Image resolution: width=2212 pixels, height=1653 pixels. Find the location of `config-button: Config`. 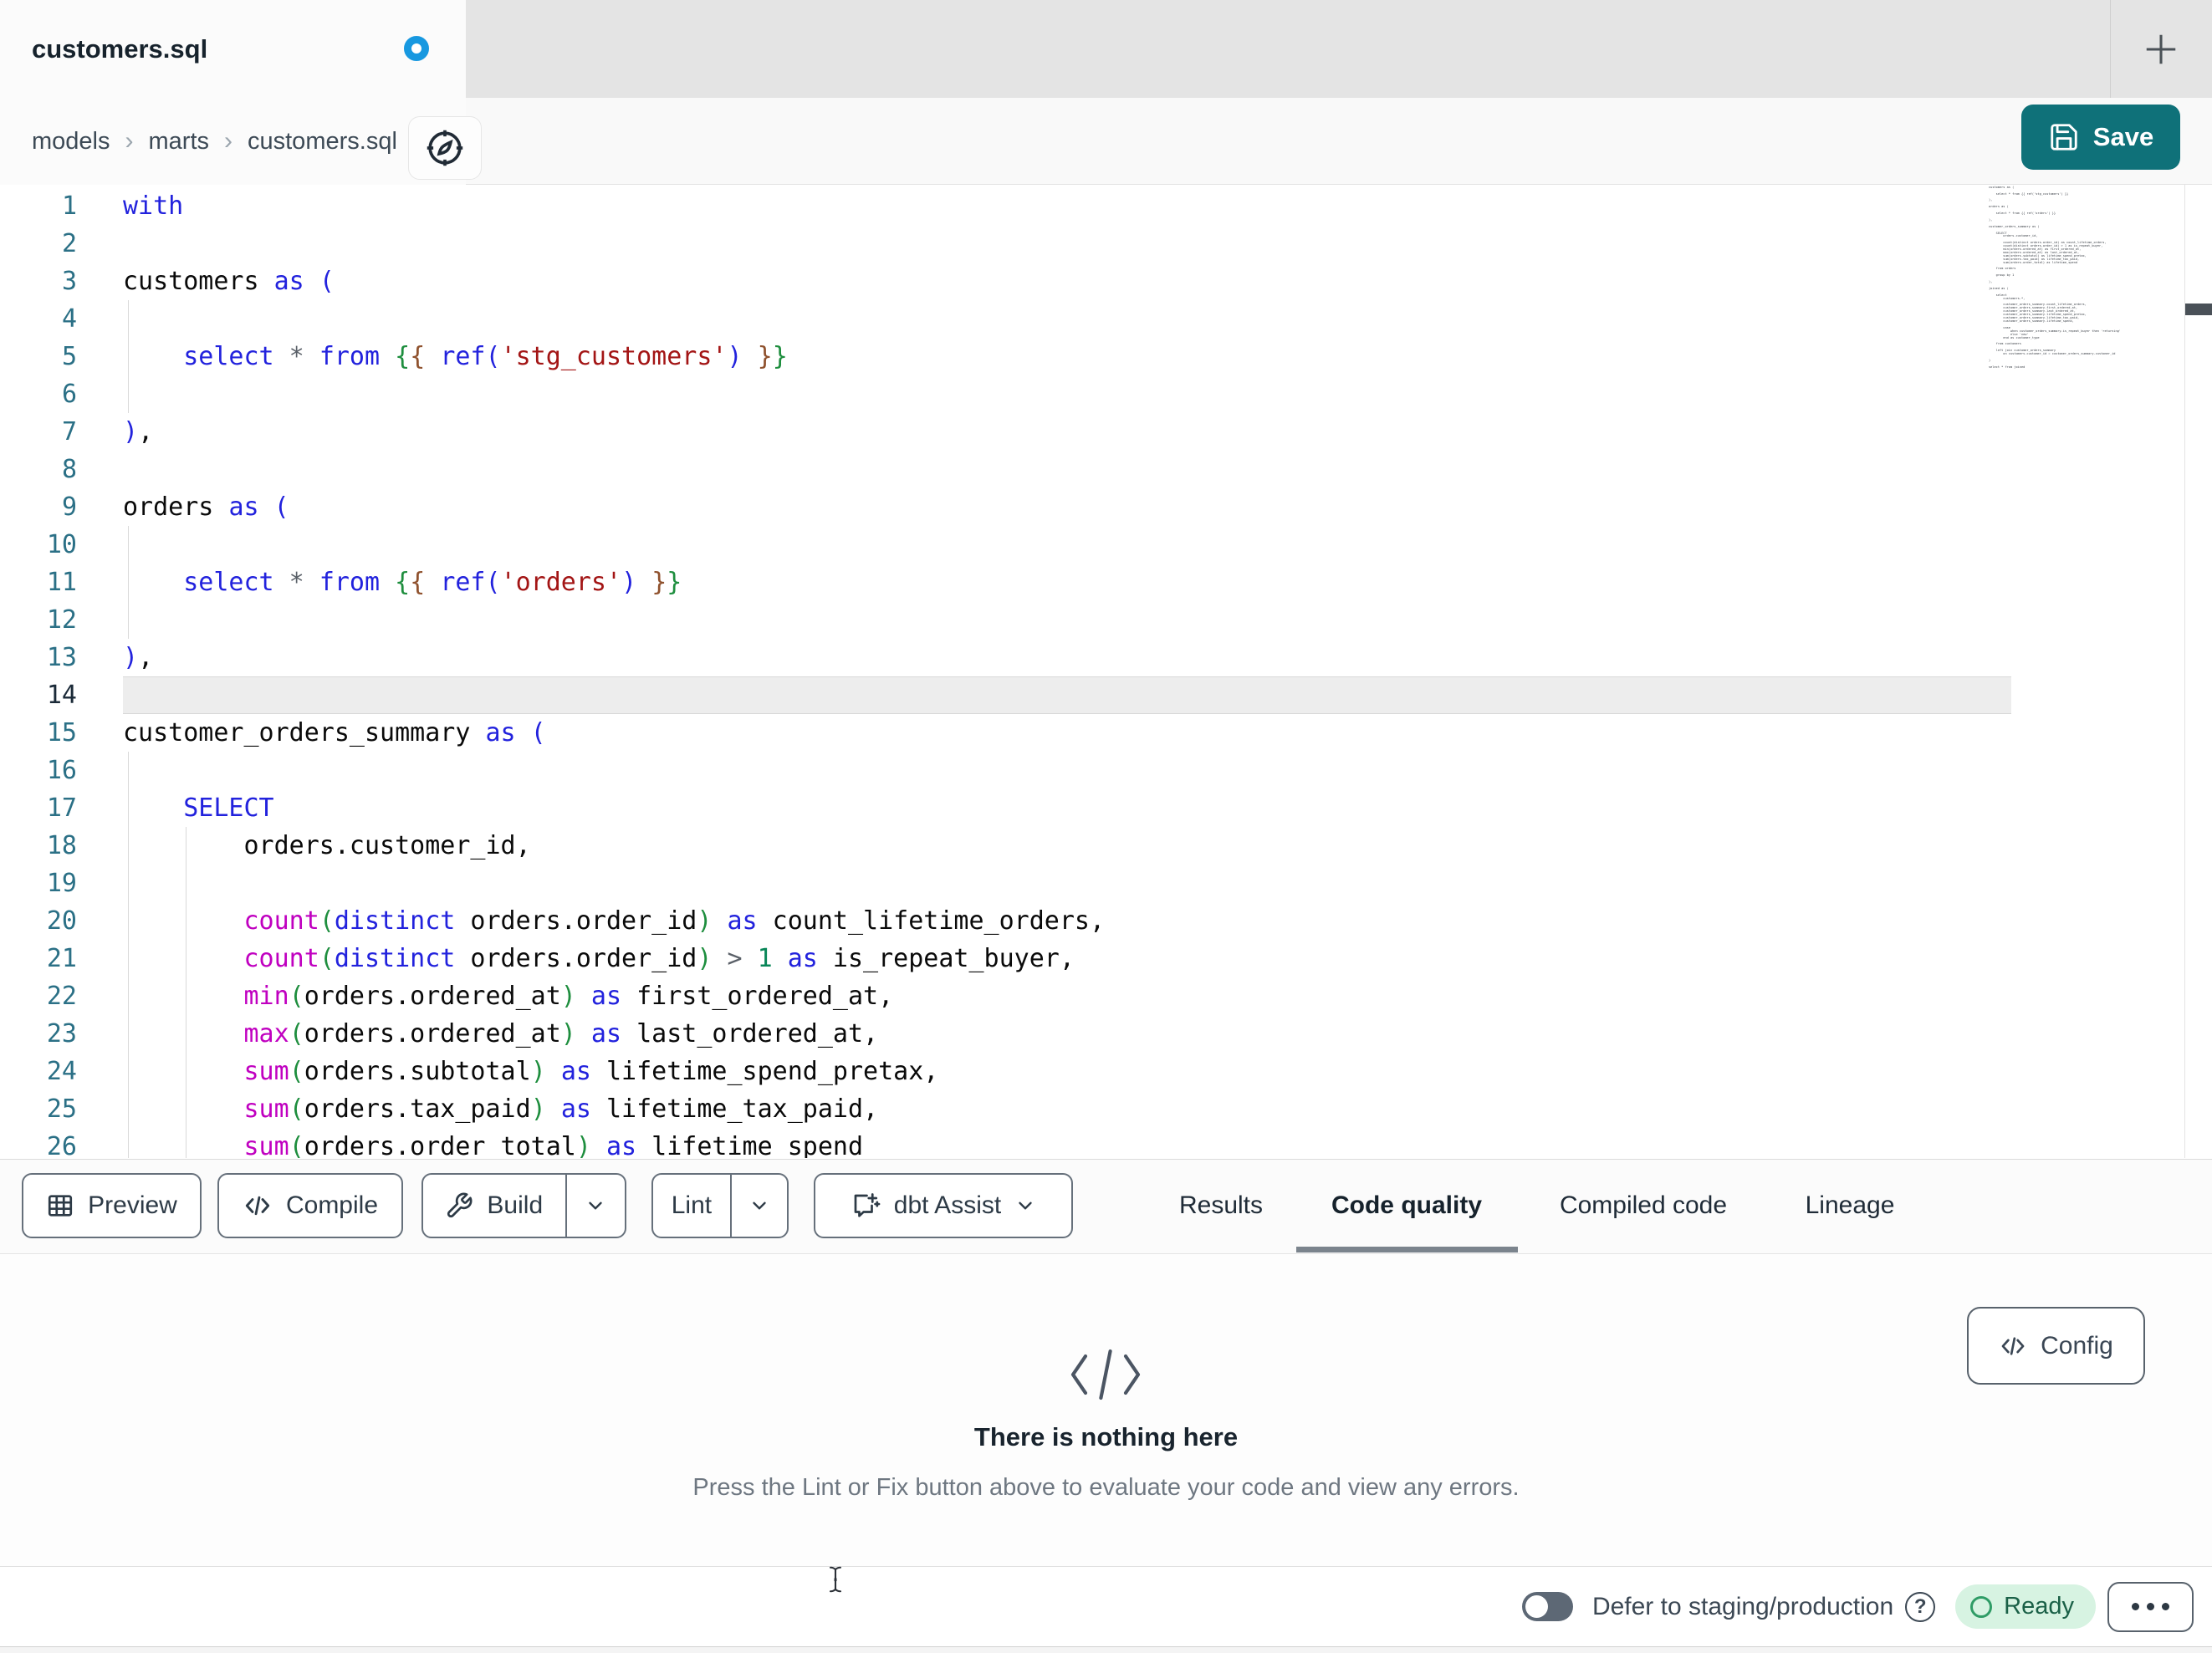

config-button: Config is located at coordinates (2056, 1346).